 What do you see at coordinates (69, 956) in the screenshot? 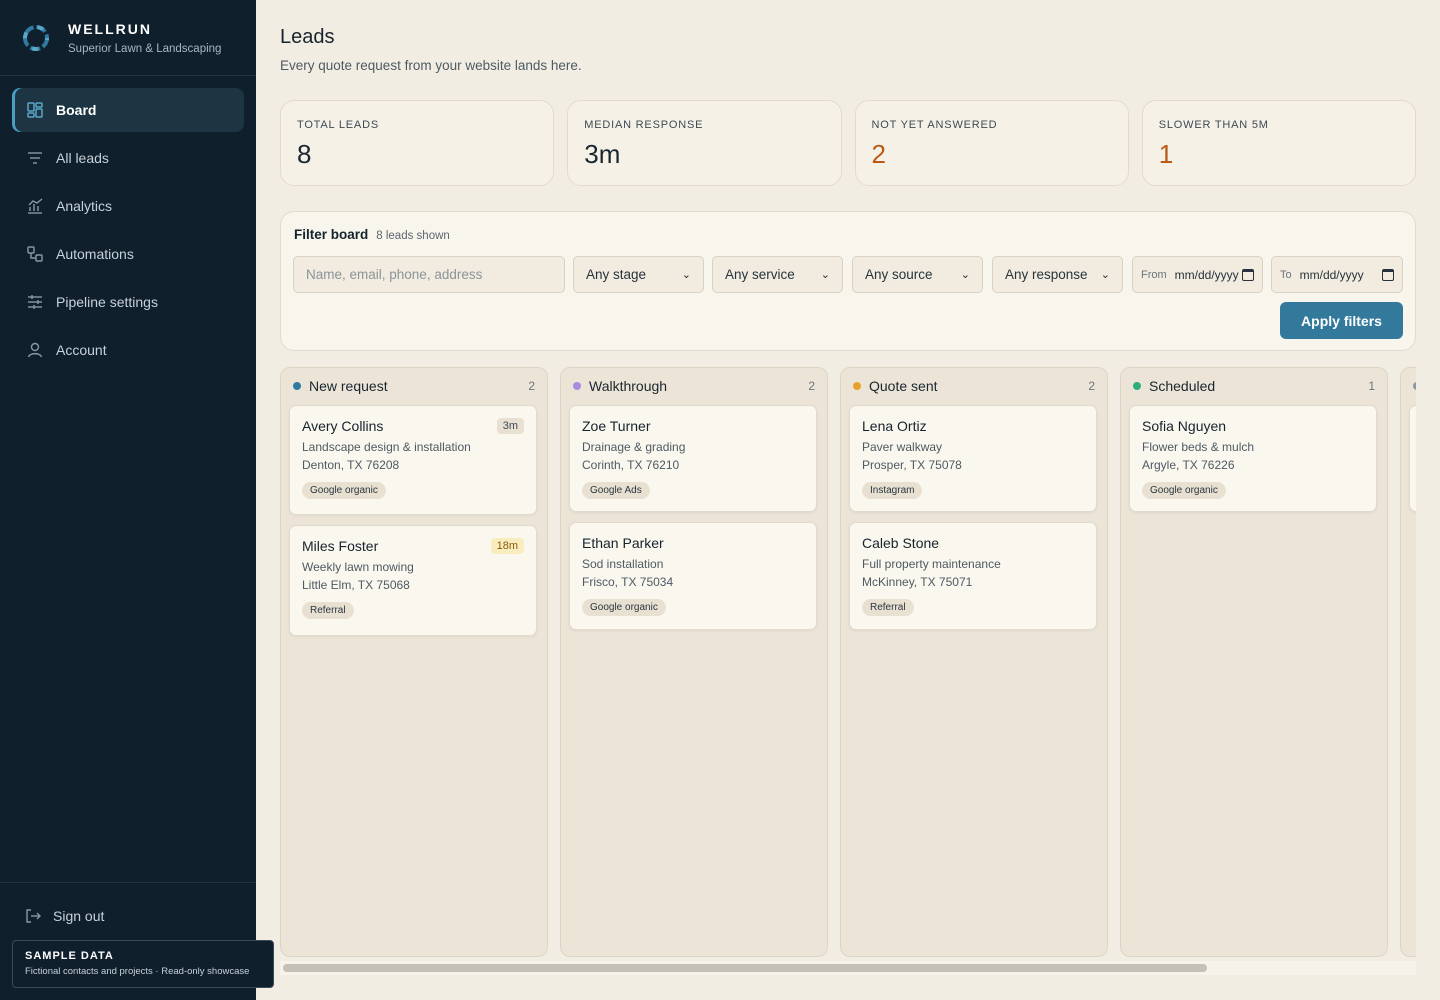
I see `sample-data-title: SAMPLE DATA` at bounding box center [69, 956].